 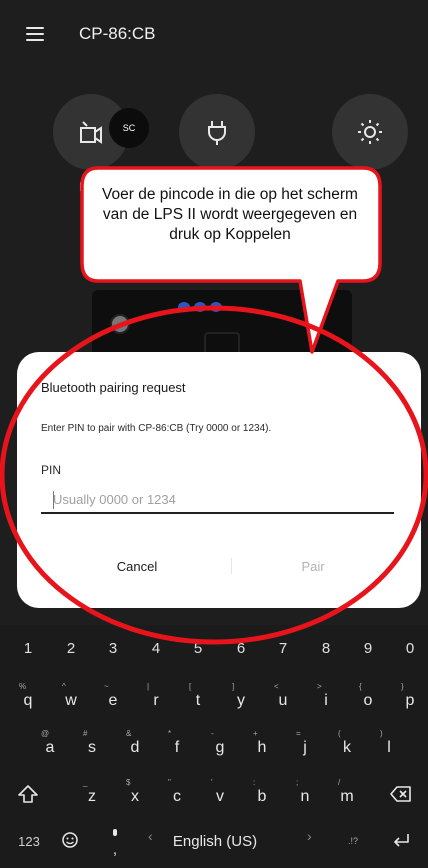 What do you see at coordinates (115, 843) in the screenshot?
I see `comma-key: ,` at bounding box center [115, 843].